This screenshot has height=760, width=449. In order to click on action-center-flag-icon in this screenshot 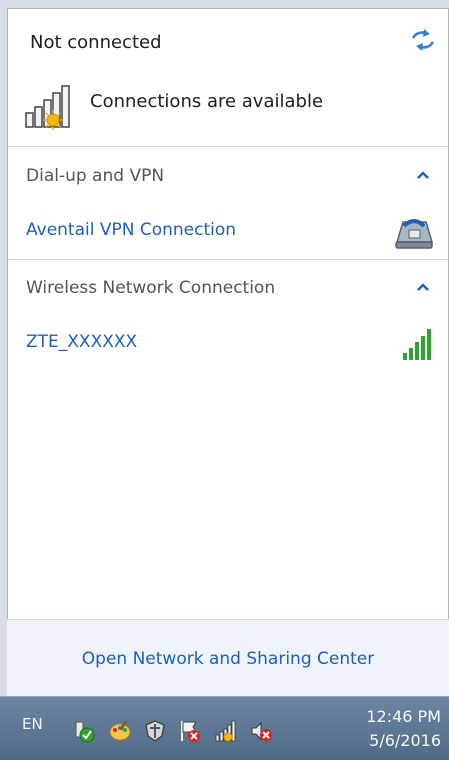, I will do `click(190, 731)`.